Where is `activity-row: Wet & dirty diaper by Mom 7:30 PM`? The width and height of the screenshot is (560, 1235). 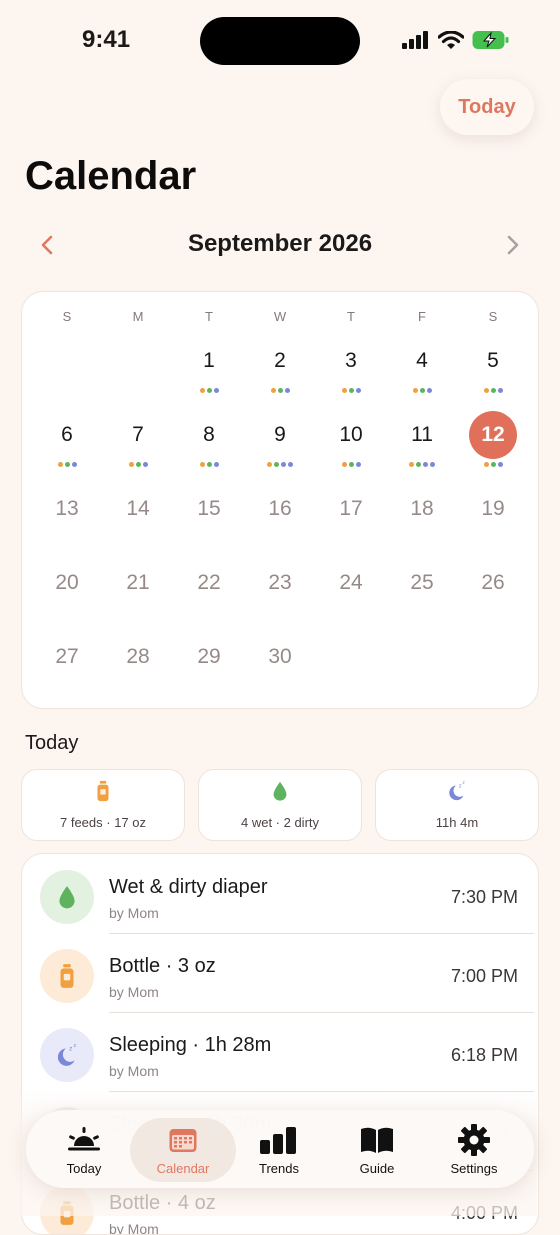
activity-row: Wet & dirty diaper by Mom 7:30 PM is located at coordinates (280, 894).